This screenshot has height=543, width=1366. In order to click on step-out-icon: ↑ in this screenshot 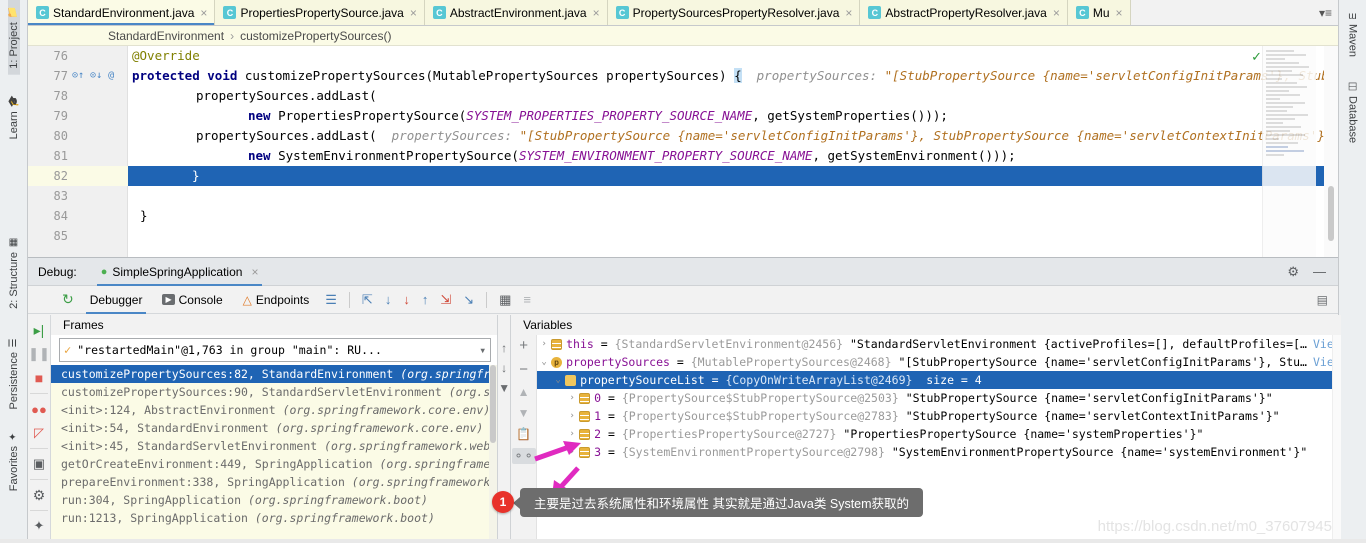, I will do `click(425, 299)`.